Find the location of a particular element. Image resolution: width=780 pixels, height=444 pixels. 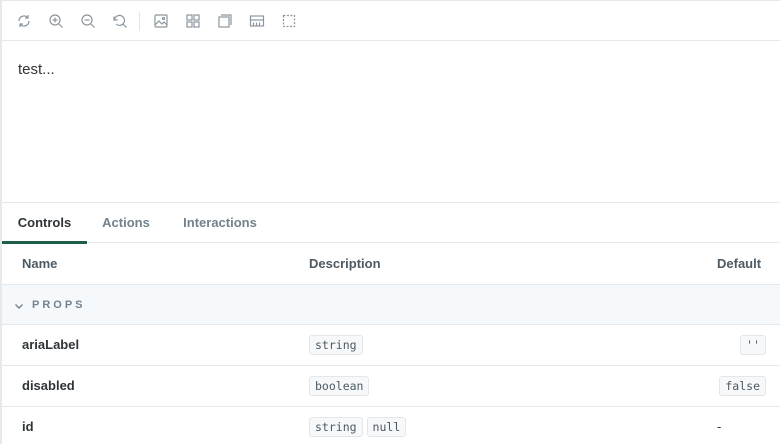

prop-types: string is located at coordinates (336, 345).